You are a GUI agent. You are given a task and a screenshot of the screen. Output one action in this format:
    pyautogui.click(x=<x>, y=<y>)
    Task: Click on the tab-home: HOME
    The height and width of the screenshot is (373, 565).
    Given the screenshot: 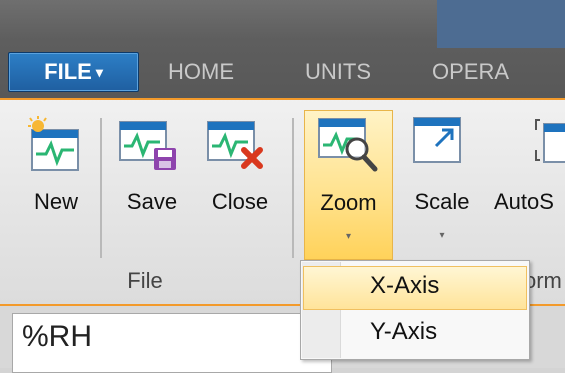 What is the action you would take?
    pyautogui.click(x=201, y=72)
    